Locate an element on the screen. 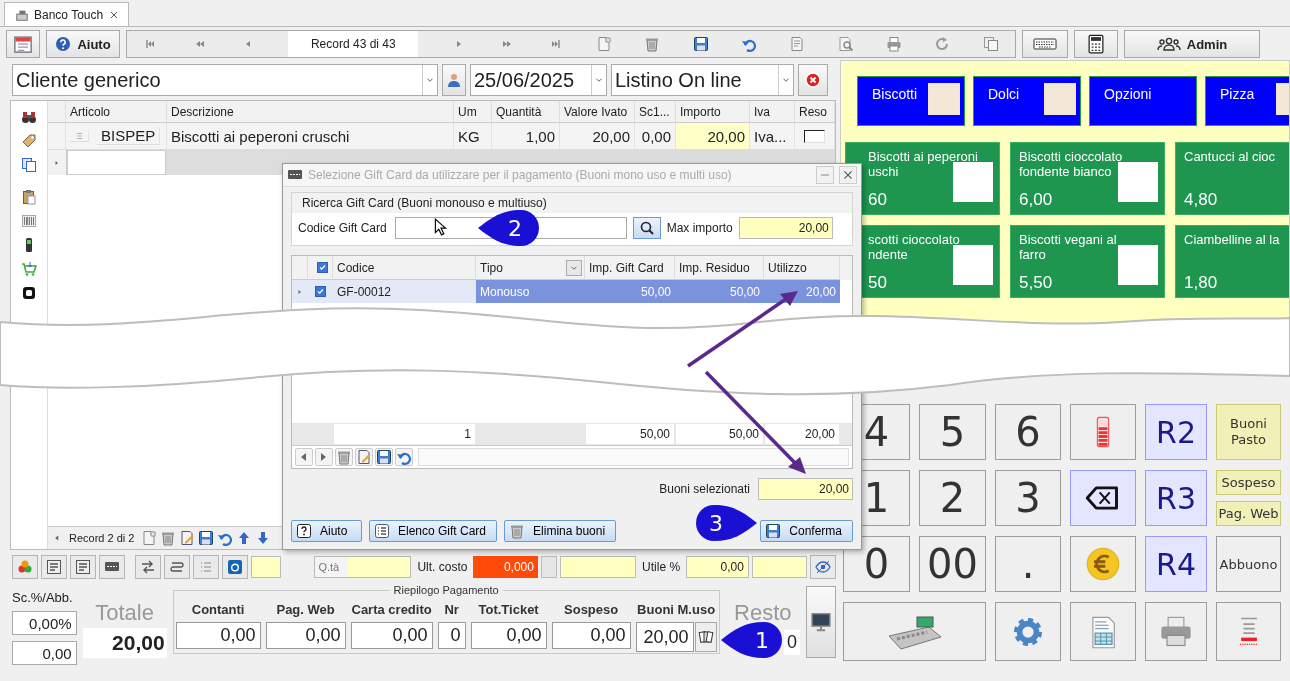 The width and height of the screenshot is (1290, 681). preview-icon is located at coordinates (845, 44).